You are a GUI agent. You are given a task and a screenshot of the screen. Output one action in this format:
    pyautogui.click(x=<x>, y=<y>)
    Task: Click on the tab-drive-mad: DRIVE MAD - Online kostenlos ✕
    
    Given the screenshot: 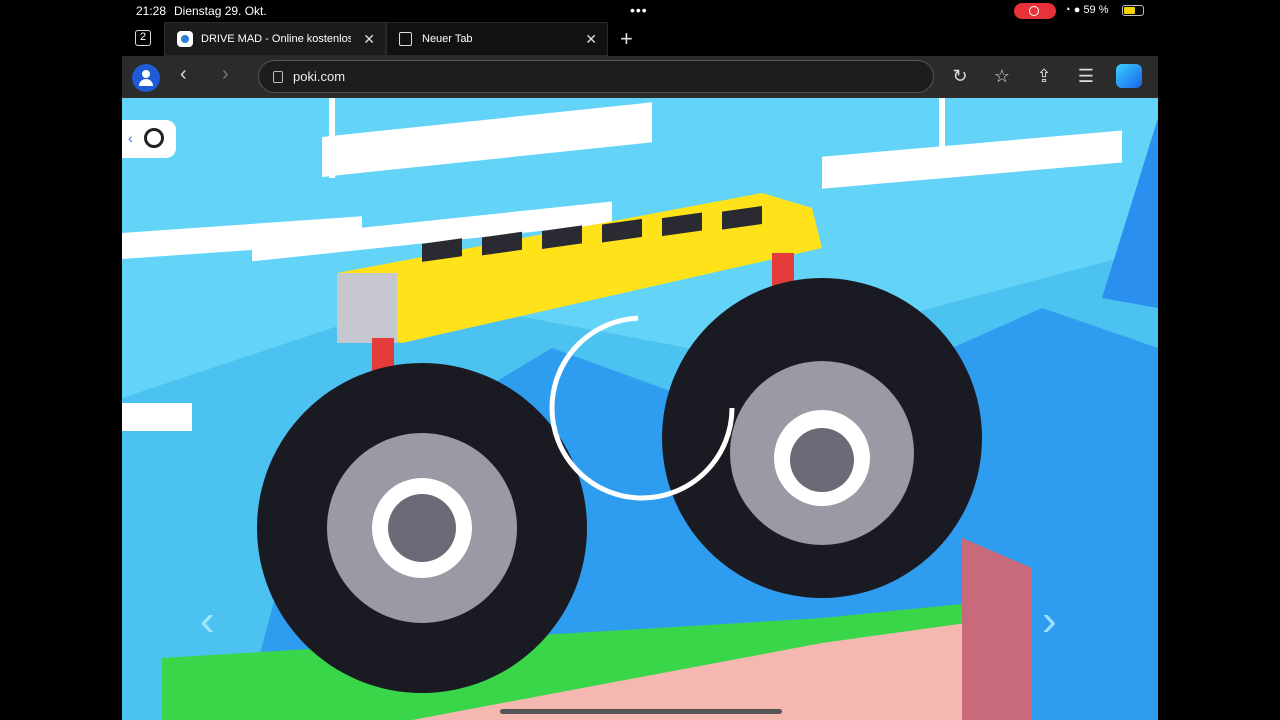 What is the action you would take?
    pyautogui.click(x=275, y=39)
    